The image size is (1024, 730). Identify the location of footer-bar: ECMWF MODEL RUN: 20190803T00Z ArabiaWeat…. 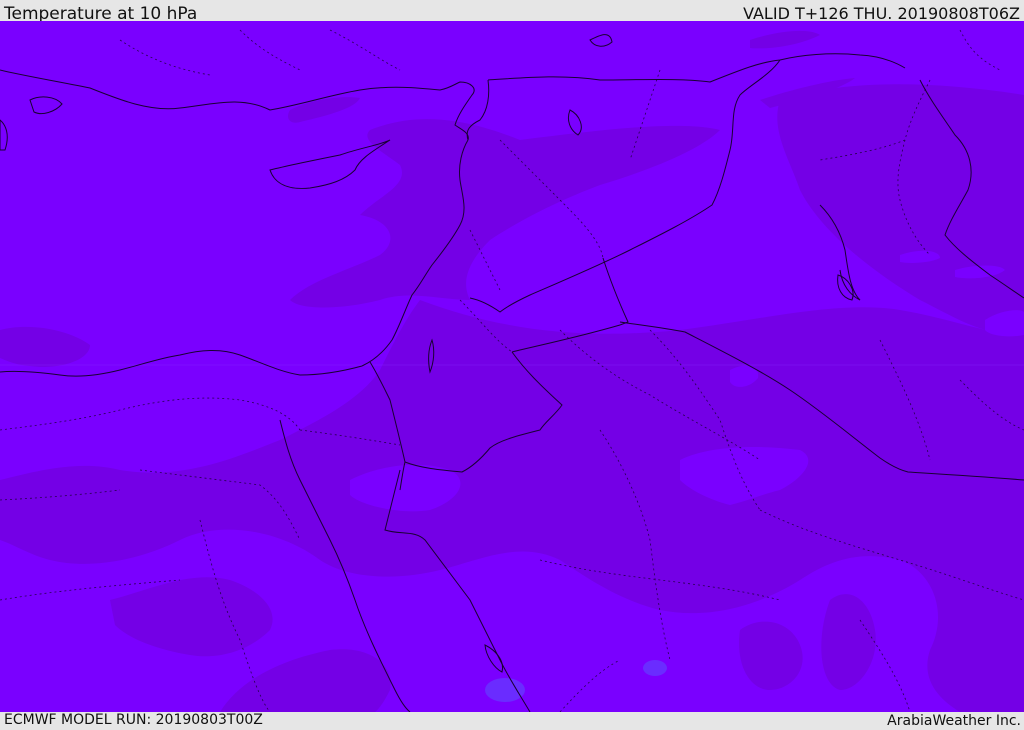
(512, 720).